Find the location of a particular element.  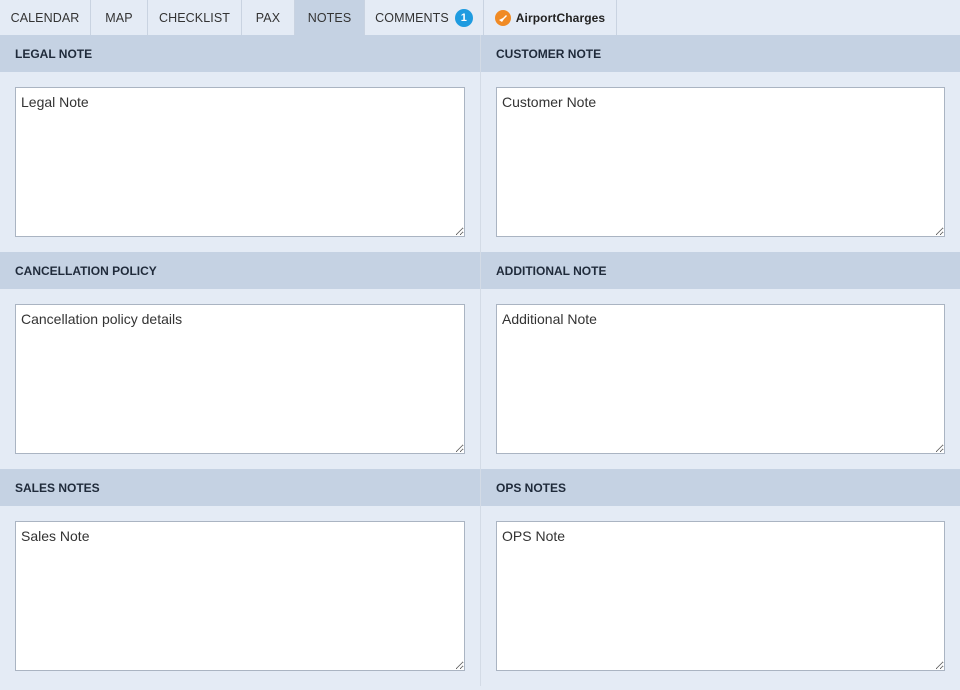

tab-label: PAX is located at coordinates (268, 17).